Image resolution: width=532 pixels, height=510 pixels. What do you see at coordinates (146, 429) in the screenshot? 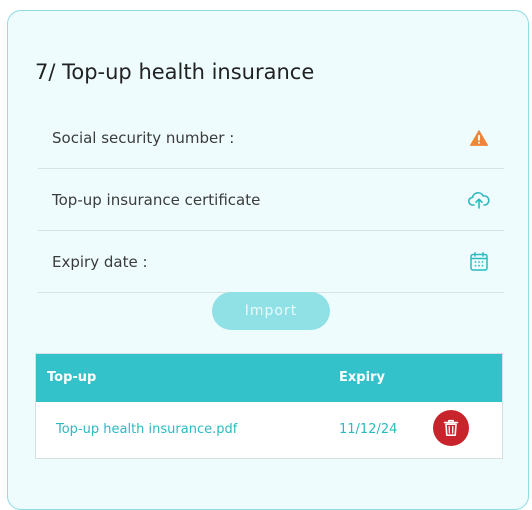
I see `document-link: Top-up health insurance.pdf` at bounding box center [146, 429].